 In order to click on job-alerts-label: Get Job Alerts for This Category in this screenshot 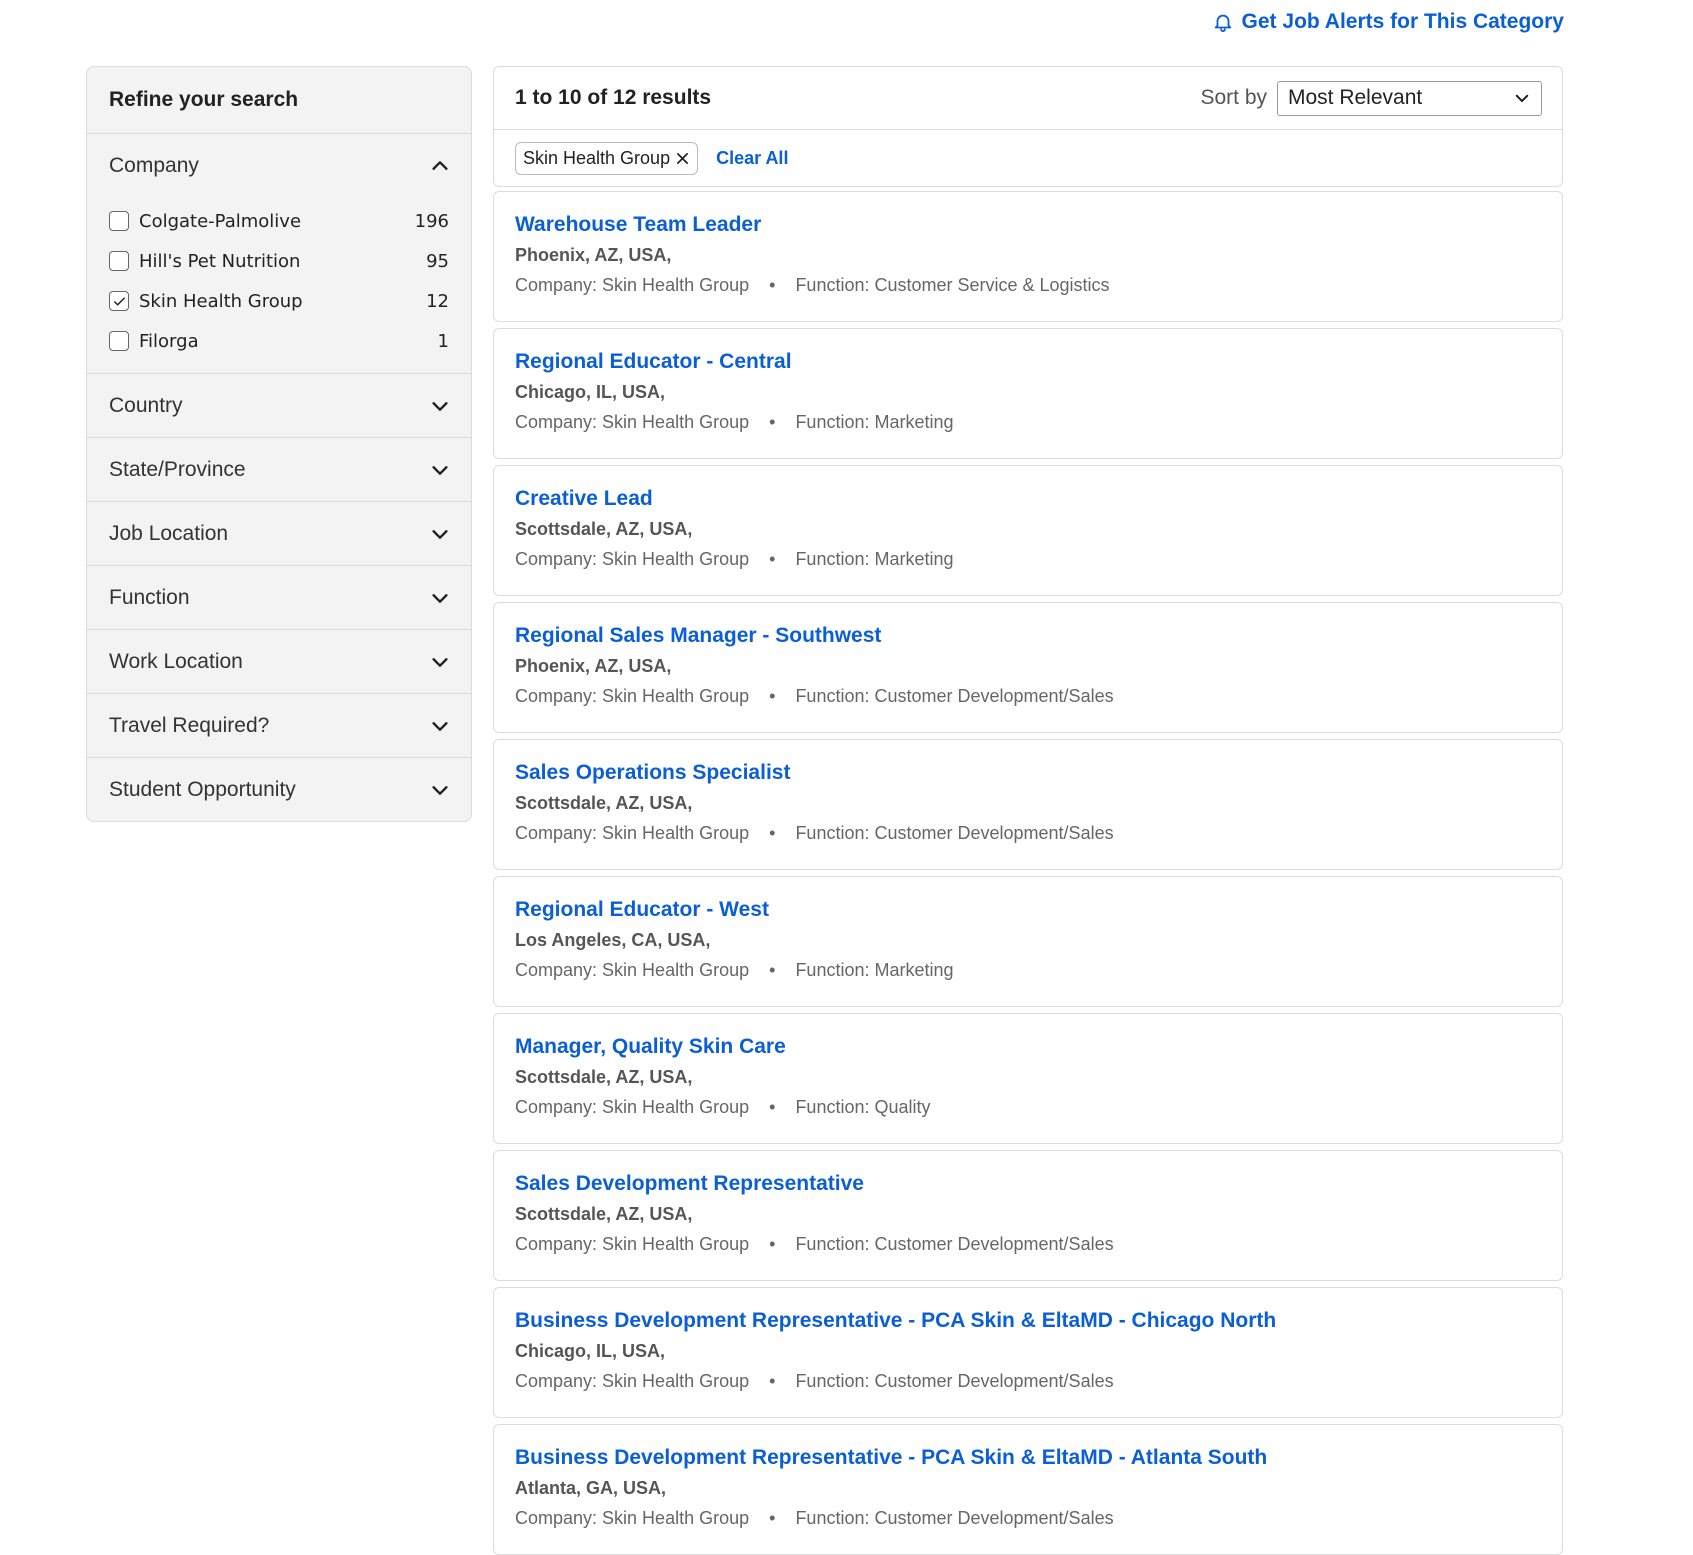, I will do `click(1402, 21)`.